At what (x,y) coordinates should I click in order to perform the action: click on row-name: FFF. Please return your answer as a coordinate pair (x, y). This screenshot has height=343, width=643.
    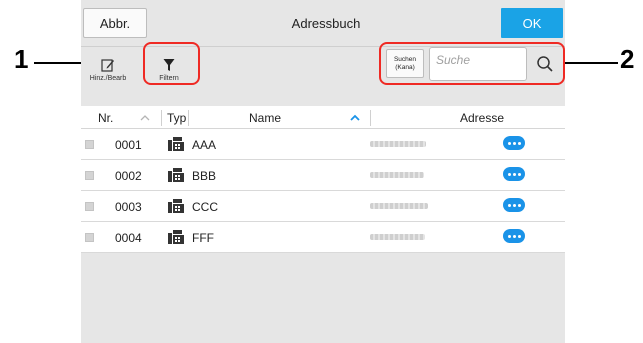
    Looking at the image, I should click on (203, 237).